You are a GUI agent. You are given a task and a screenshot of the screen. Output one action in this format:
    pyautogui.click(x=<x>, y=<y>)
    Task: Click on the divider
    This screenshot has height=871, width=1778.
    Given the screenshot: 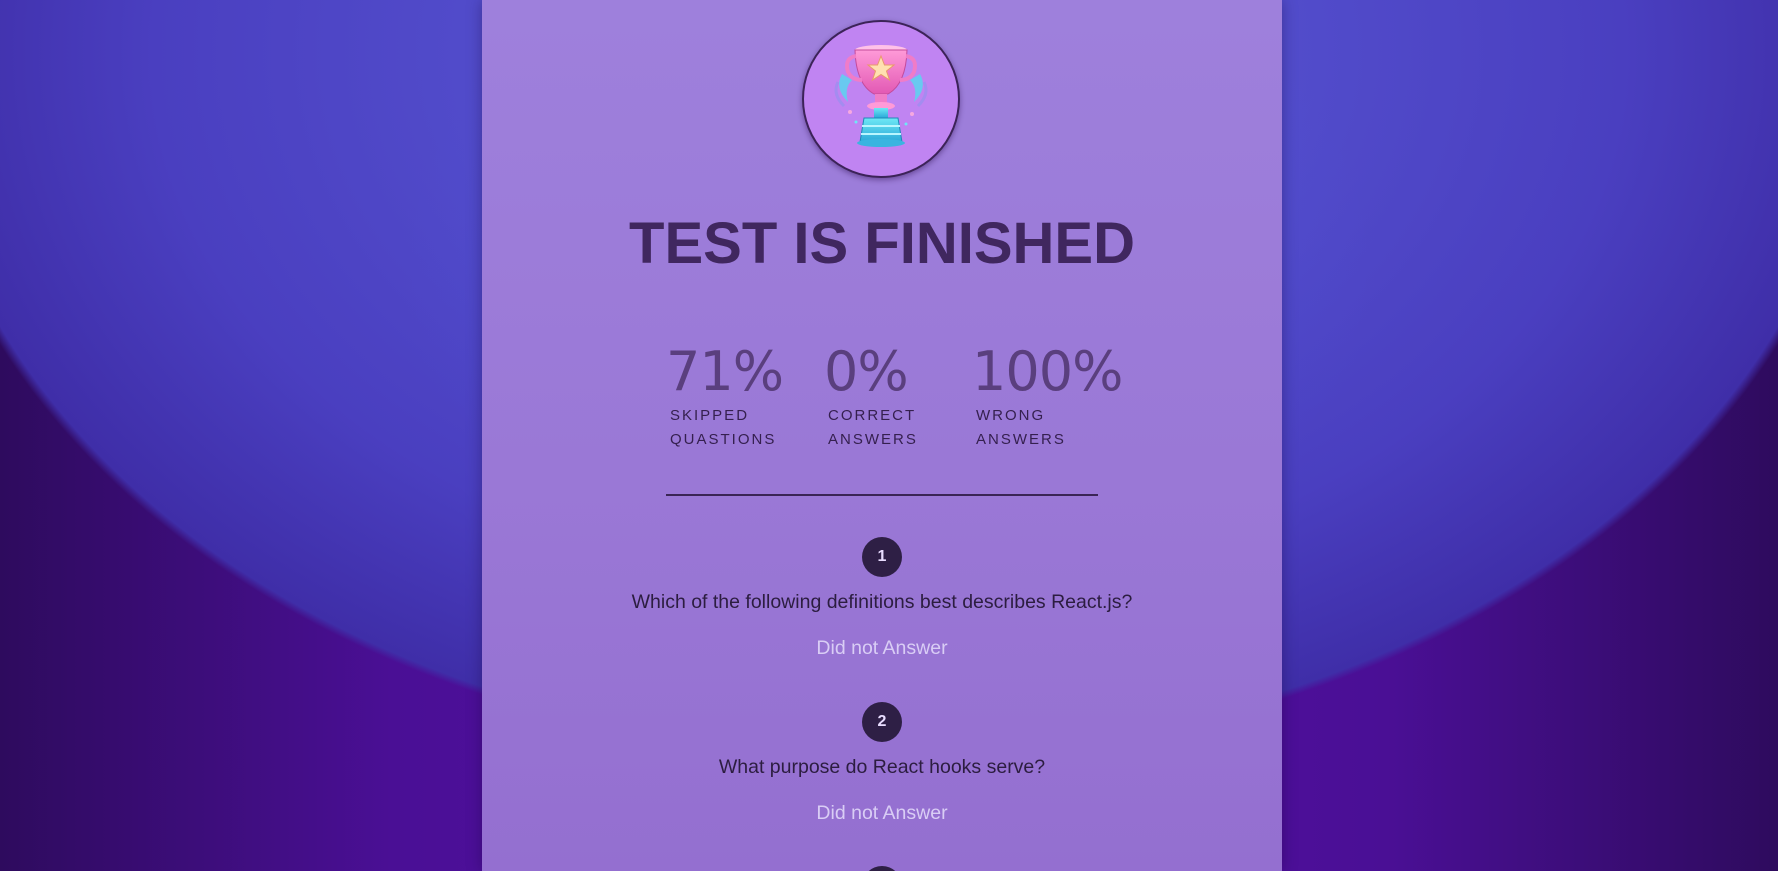 What is the action you would take?
    pyautogui.click(x=882, y=495)
    